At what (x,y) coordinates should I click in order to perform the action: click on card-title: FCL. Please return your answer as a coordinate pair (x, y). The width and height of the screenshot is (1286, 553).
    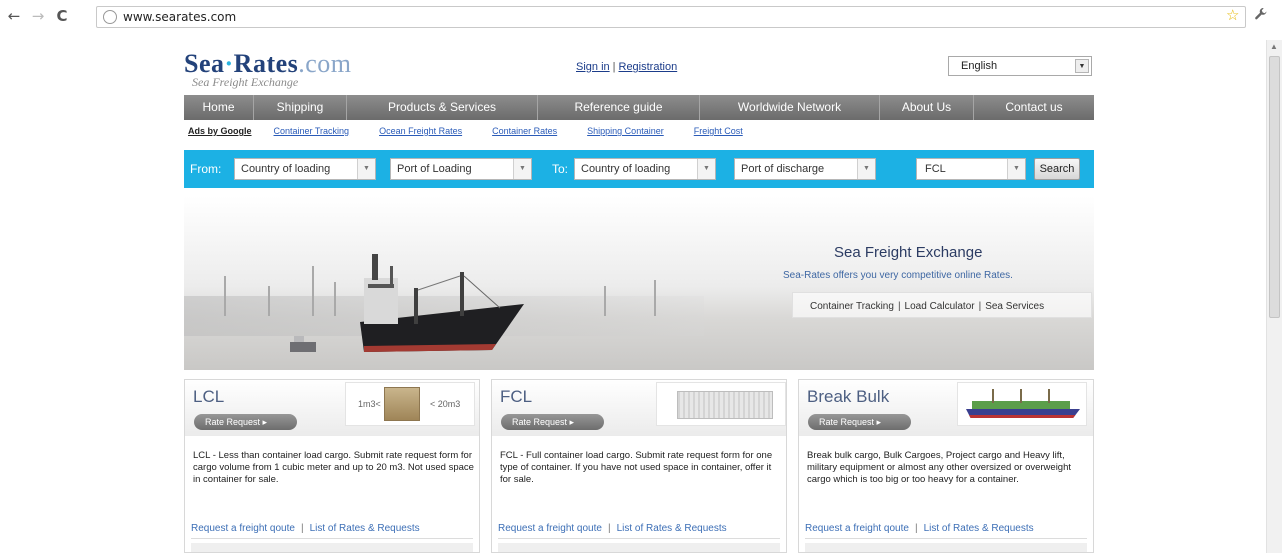
    Looking at the image, I should click on (516, 396).